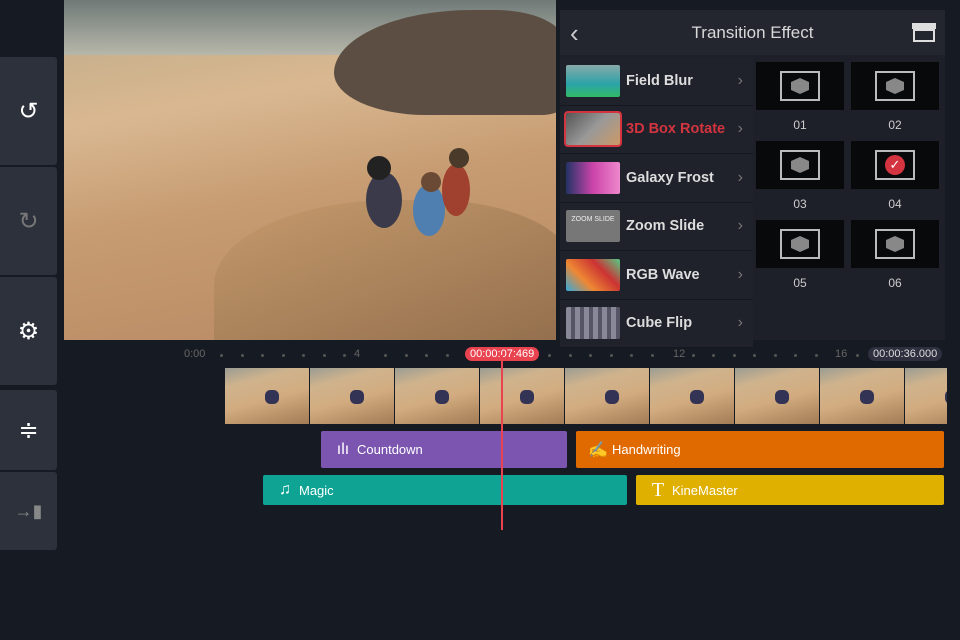 This screenshot has width=960, height=640. Describe the element at coordinates (502, 442) in the screenshot. I see `playhead` at that location.